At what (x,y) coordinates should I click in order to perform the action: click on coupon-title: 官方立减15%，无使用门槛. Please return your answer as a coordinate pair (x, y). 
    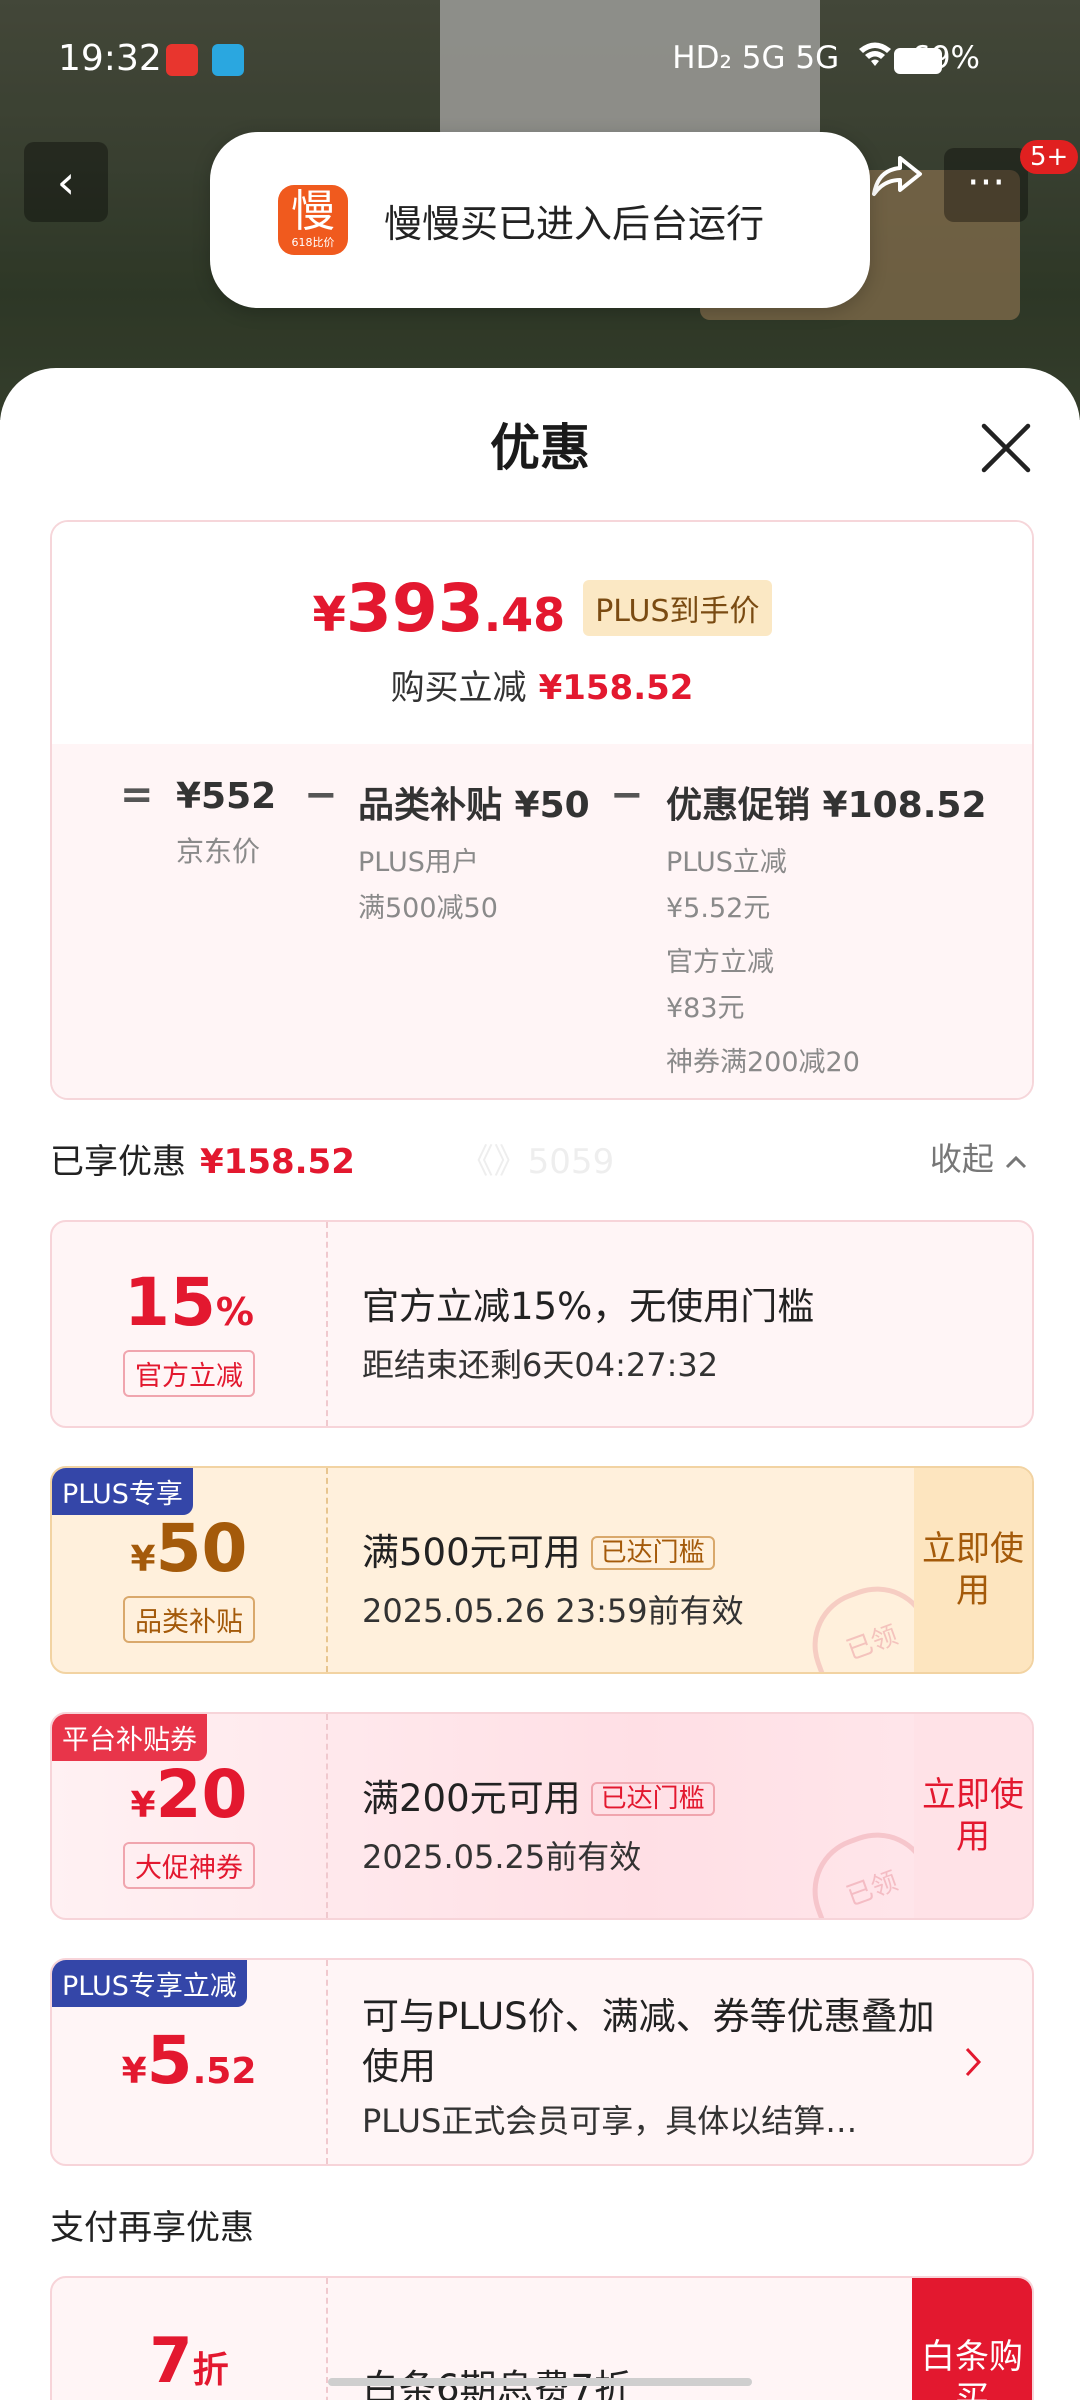
    Looking at the image, I should click on (588, 1306).